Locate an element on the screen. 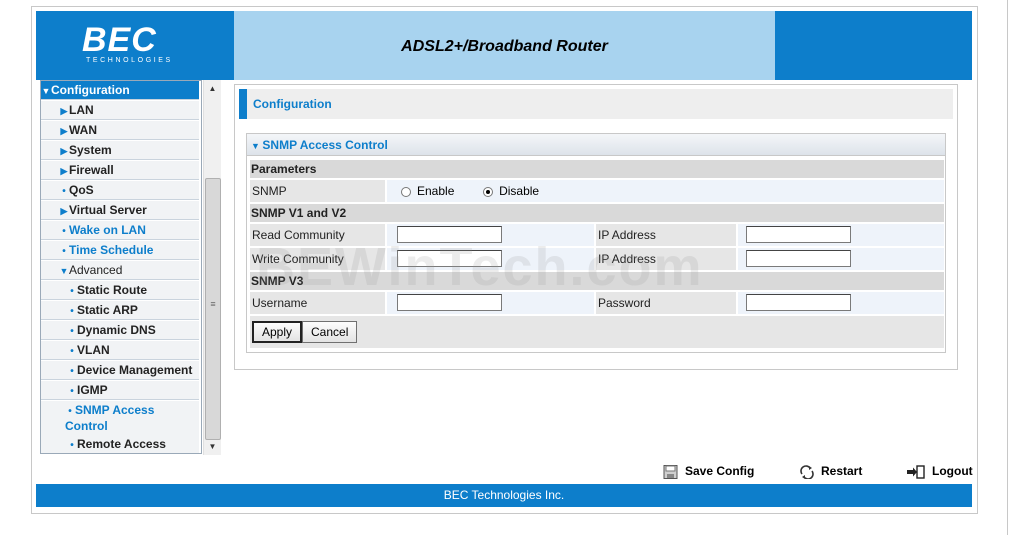 The image size is (1022, 535). floppy-disk-icon is located at coordinates (670, 471).